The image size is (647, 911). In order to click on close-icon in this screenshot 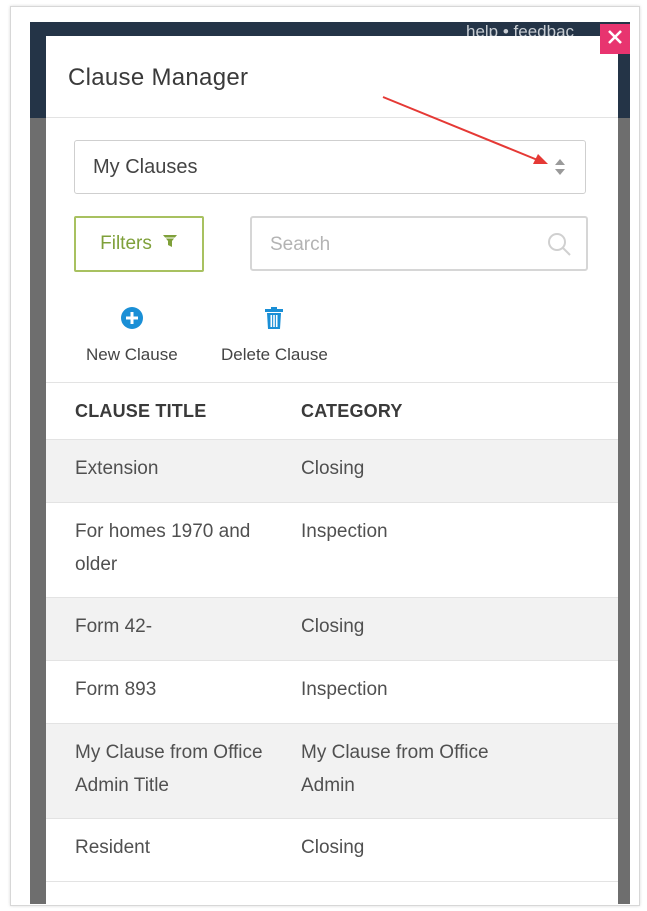, I will do `click(615, 39)`.